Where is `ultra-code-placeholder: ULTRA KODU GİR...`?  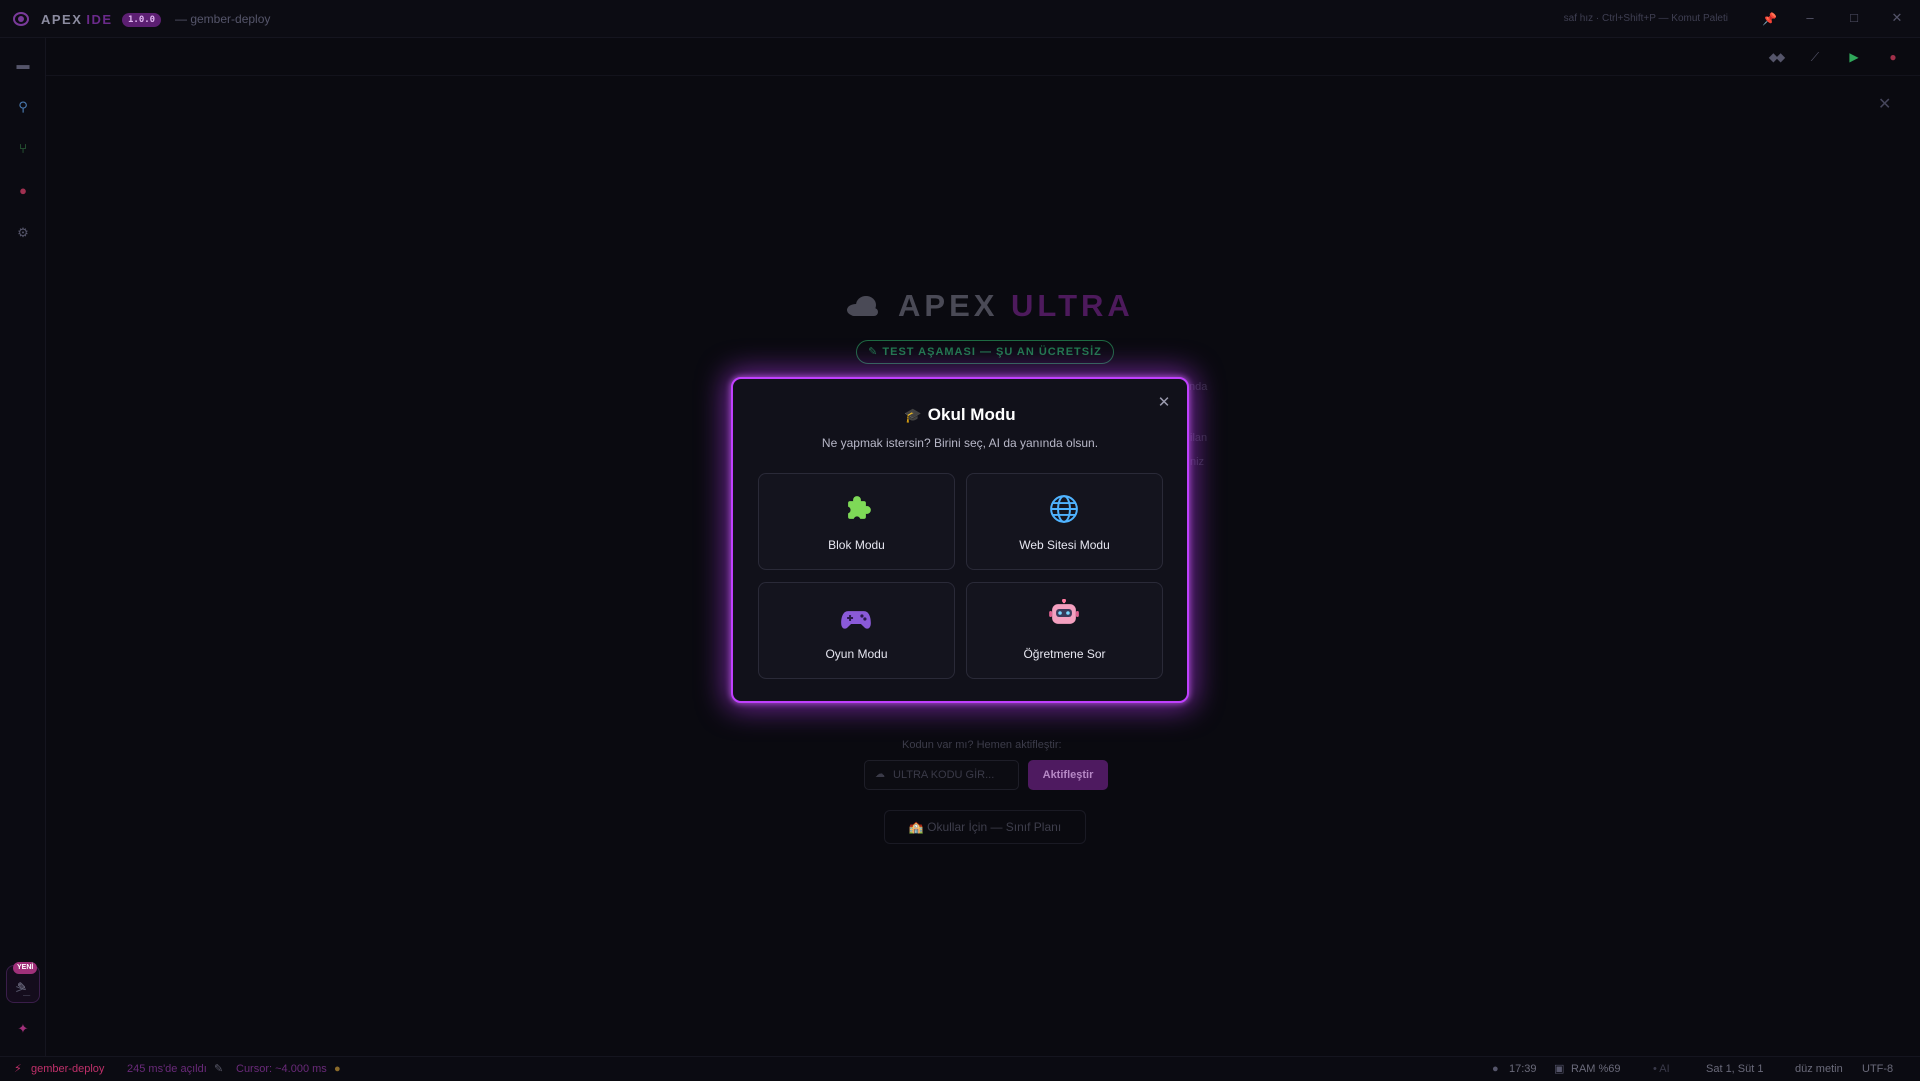 ultra-code-placeholder: ULTRA KODU GİR... is located at coordinates (944, 775).